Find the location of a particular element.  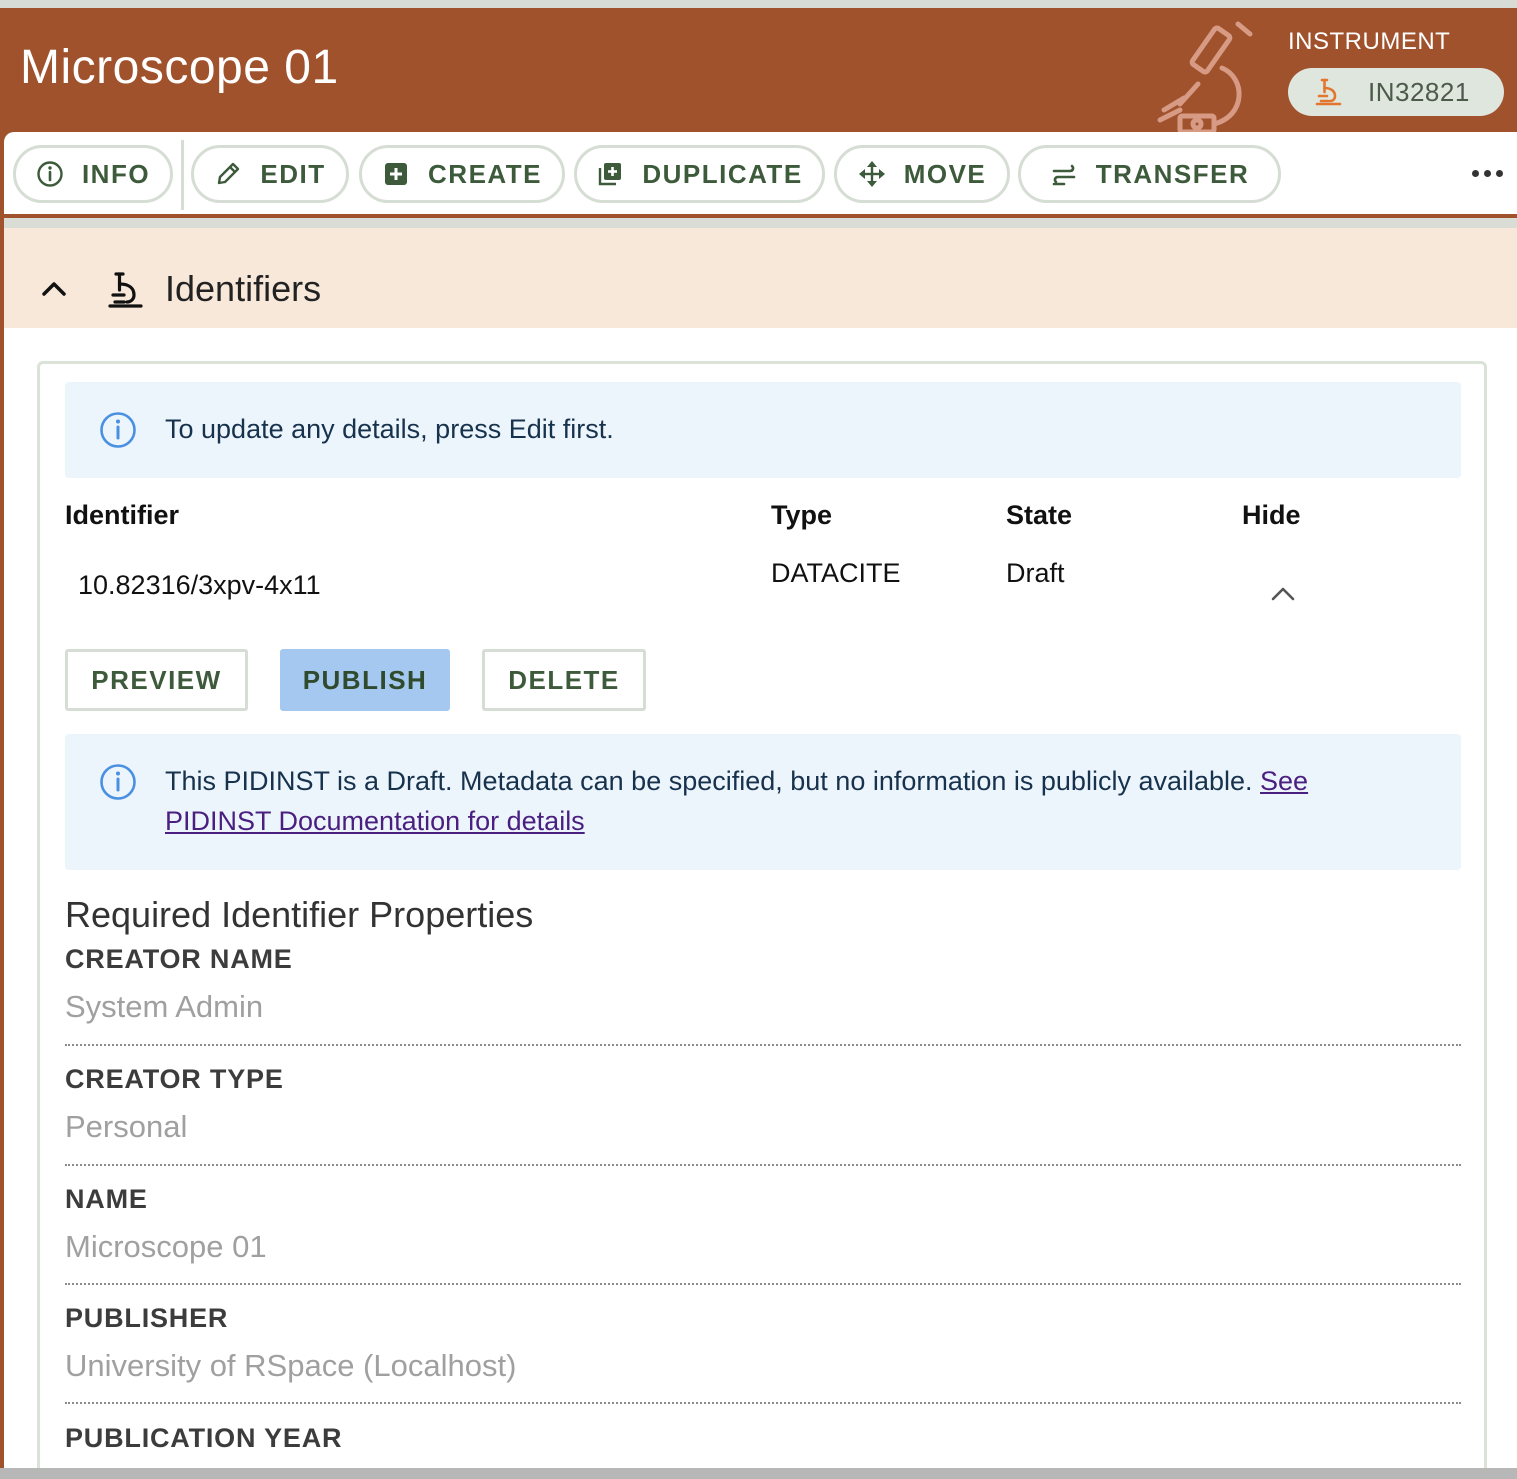

field-value: Personal is located at coordinates (126, 1126).